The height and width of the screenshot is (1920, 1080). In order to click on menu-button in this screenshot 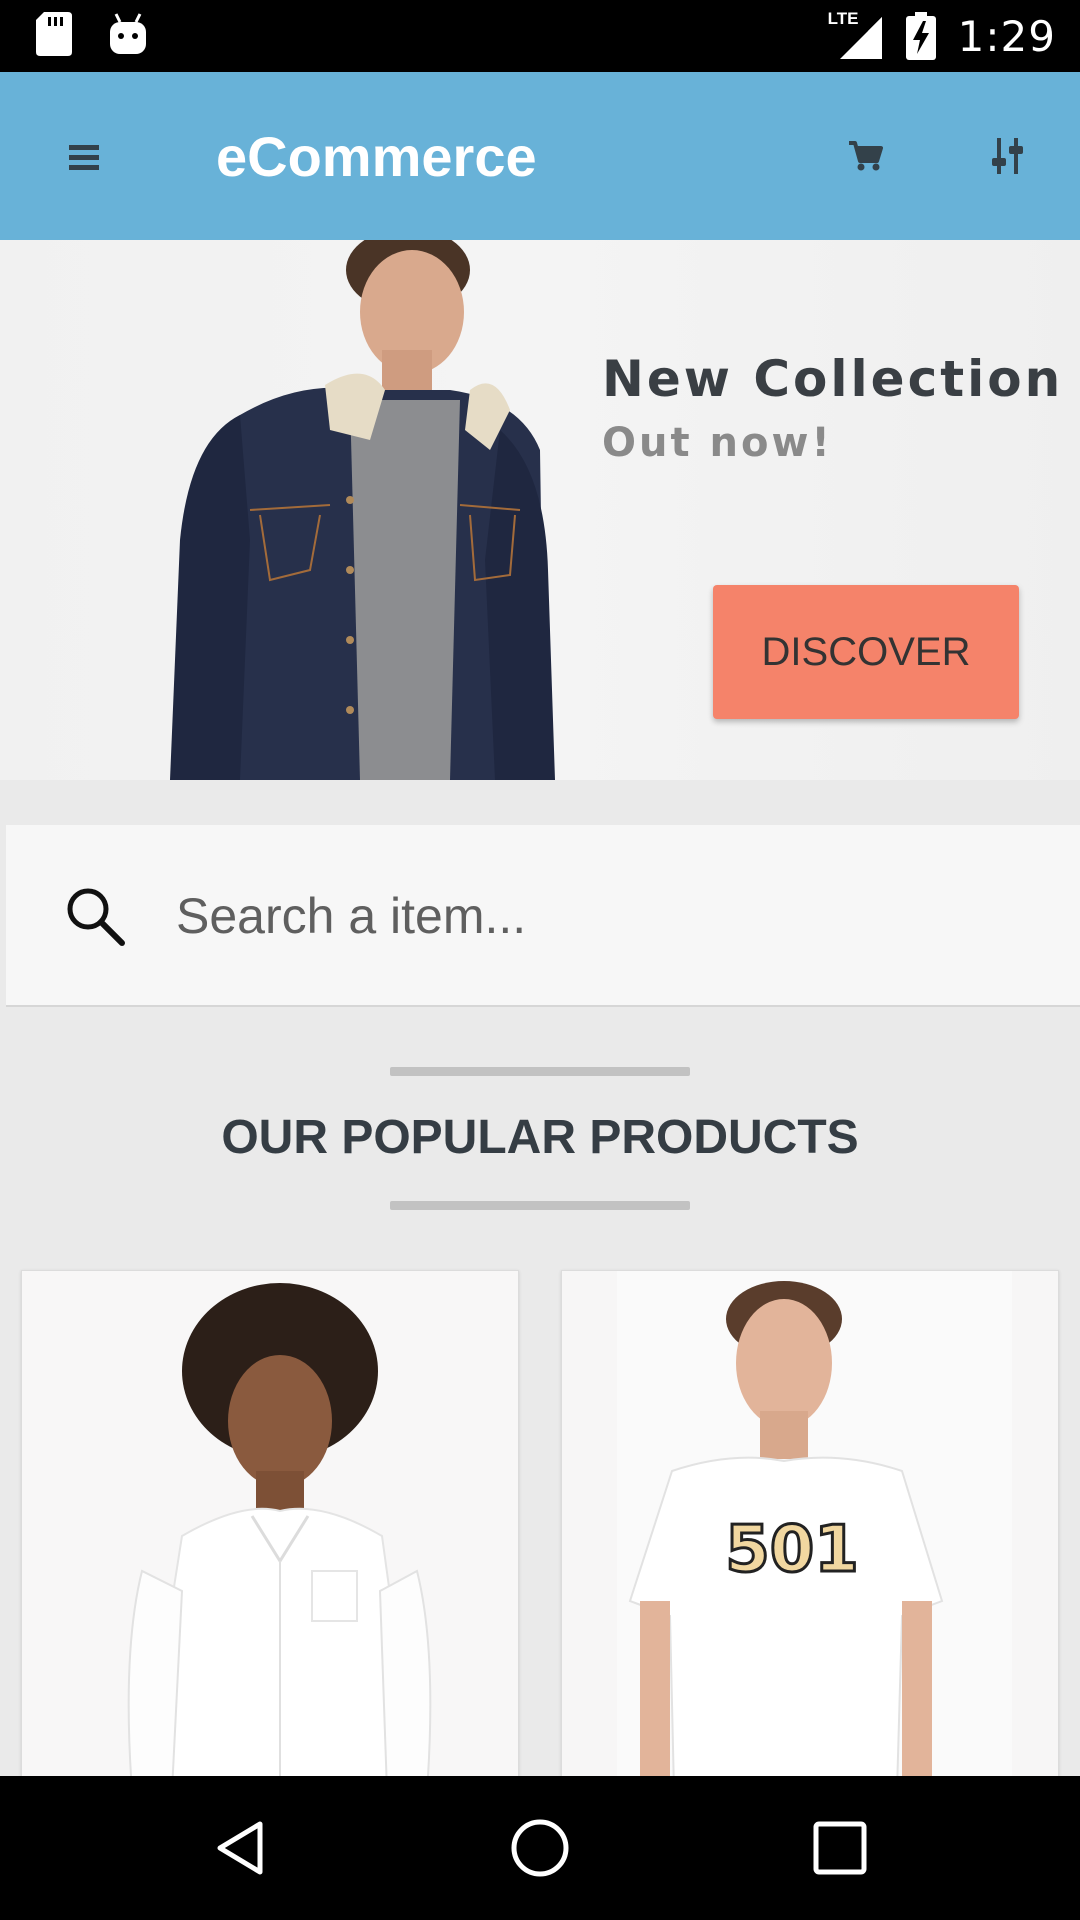, I will do `click(84, 158)`.